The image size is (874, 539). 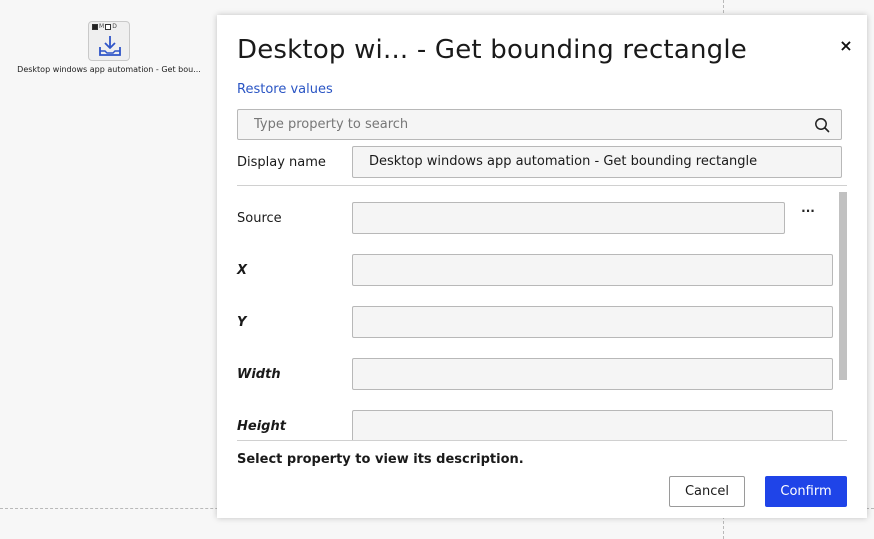 I want to click on y-input, so click(x=592, y=322).